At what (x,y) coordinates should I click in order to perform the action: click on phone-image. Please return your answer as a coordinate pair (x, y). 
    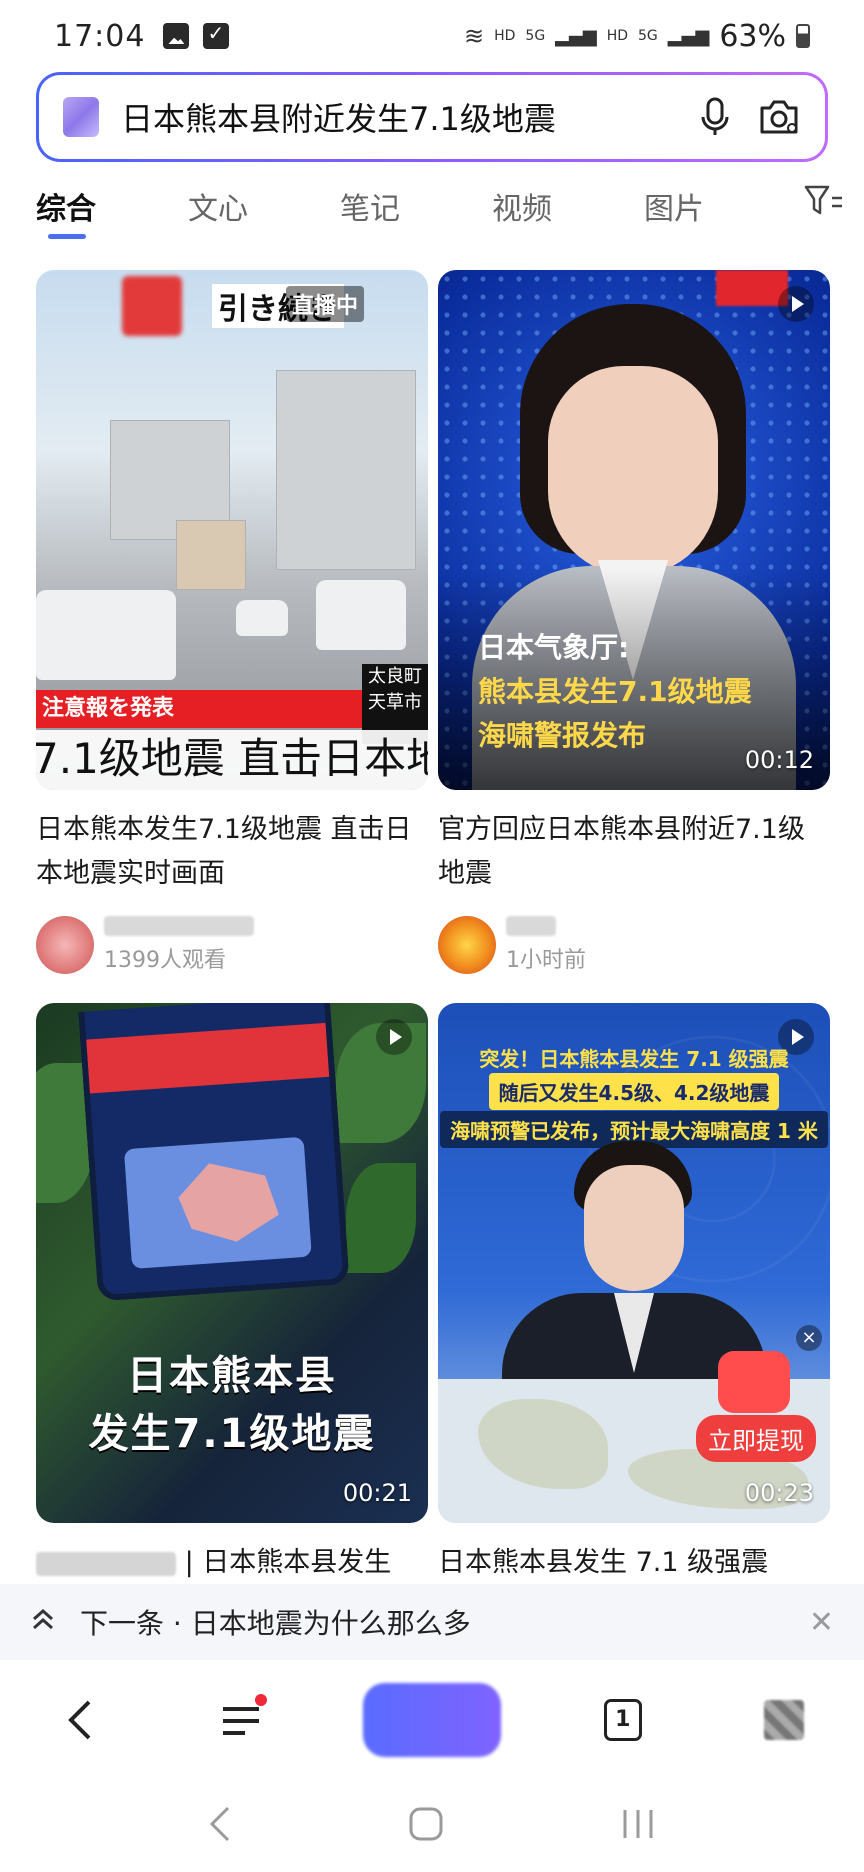
    Looking at the image, I should click on (214, 1152).